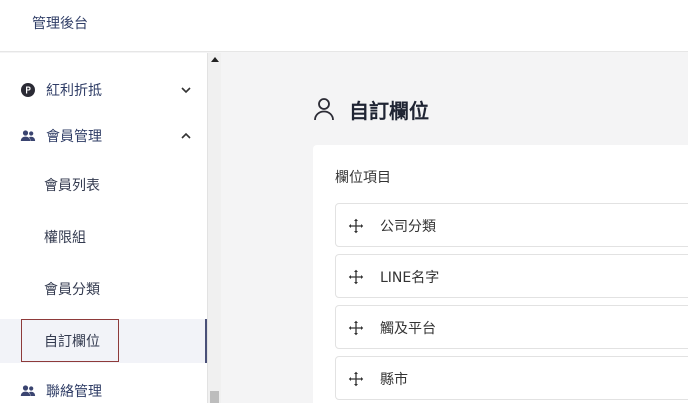 The width and height of the screenshot is (688, 403). I want to click on sidebar-subitem-label: 會員列表, so click(72, 186).